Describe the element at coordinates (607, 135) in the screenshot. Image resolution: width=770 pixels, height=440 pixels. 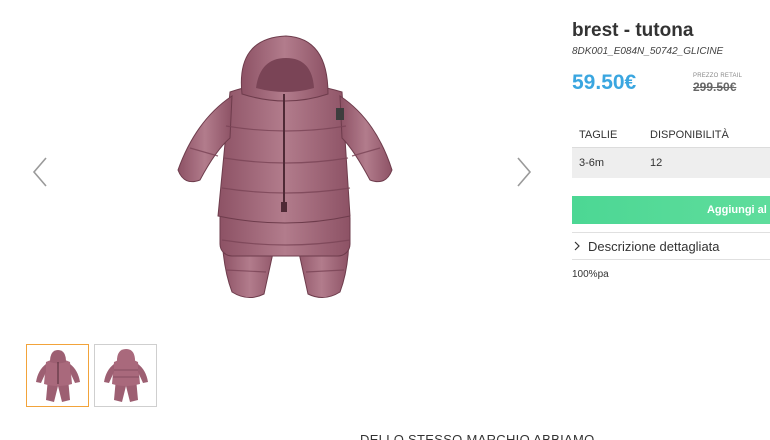
I see `column-header-size: TAGLIE` at that location.